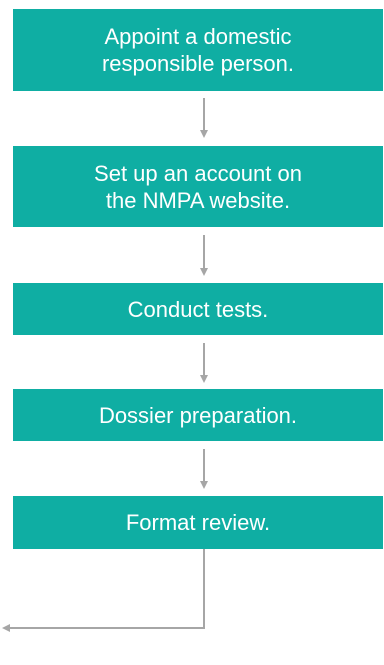 The image size is (384, 665). I want to click on connector-arrow-exit, so click(103, 590).